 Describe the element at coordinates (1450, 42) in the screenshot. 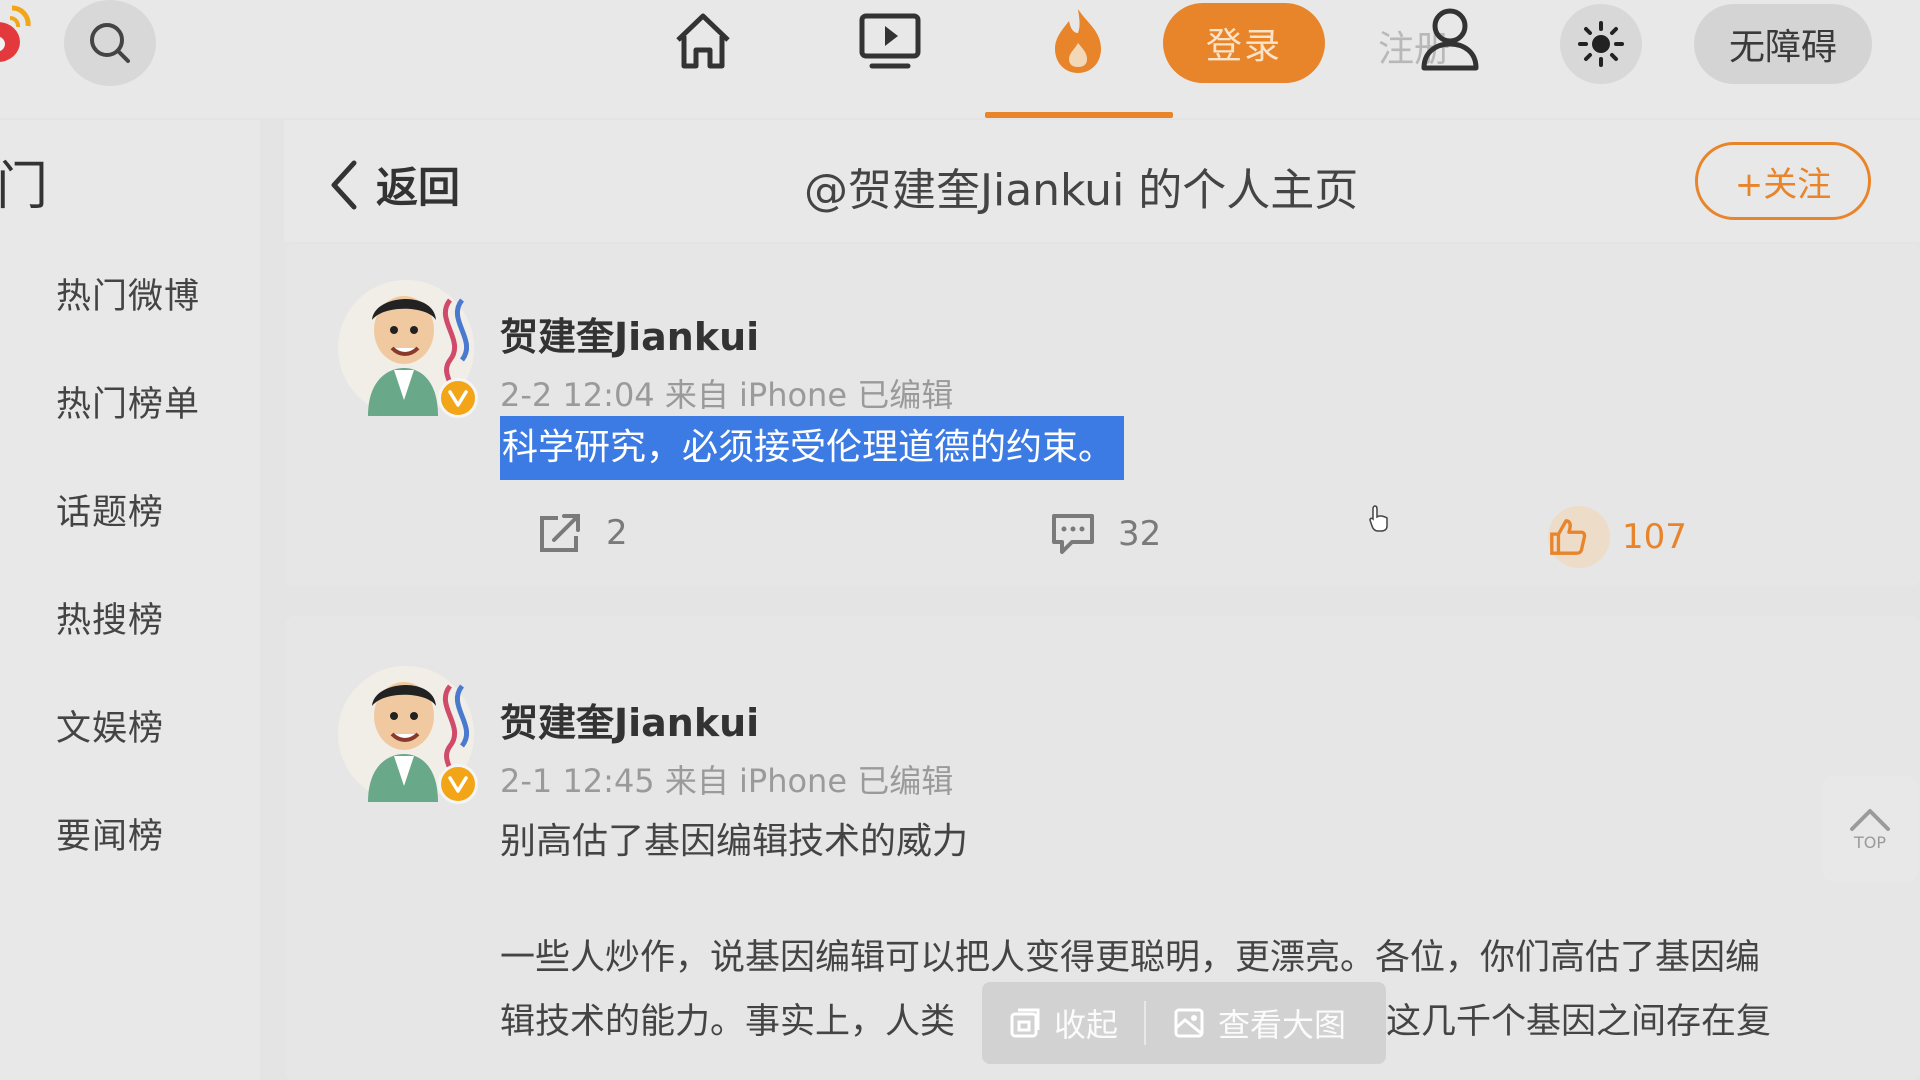

I see `user-icon` at that location.